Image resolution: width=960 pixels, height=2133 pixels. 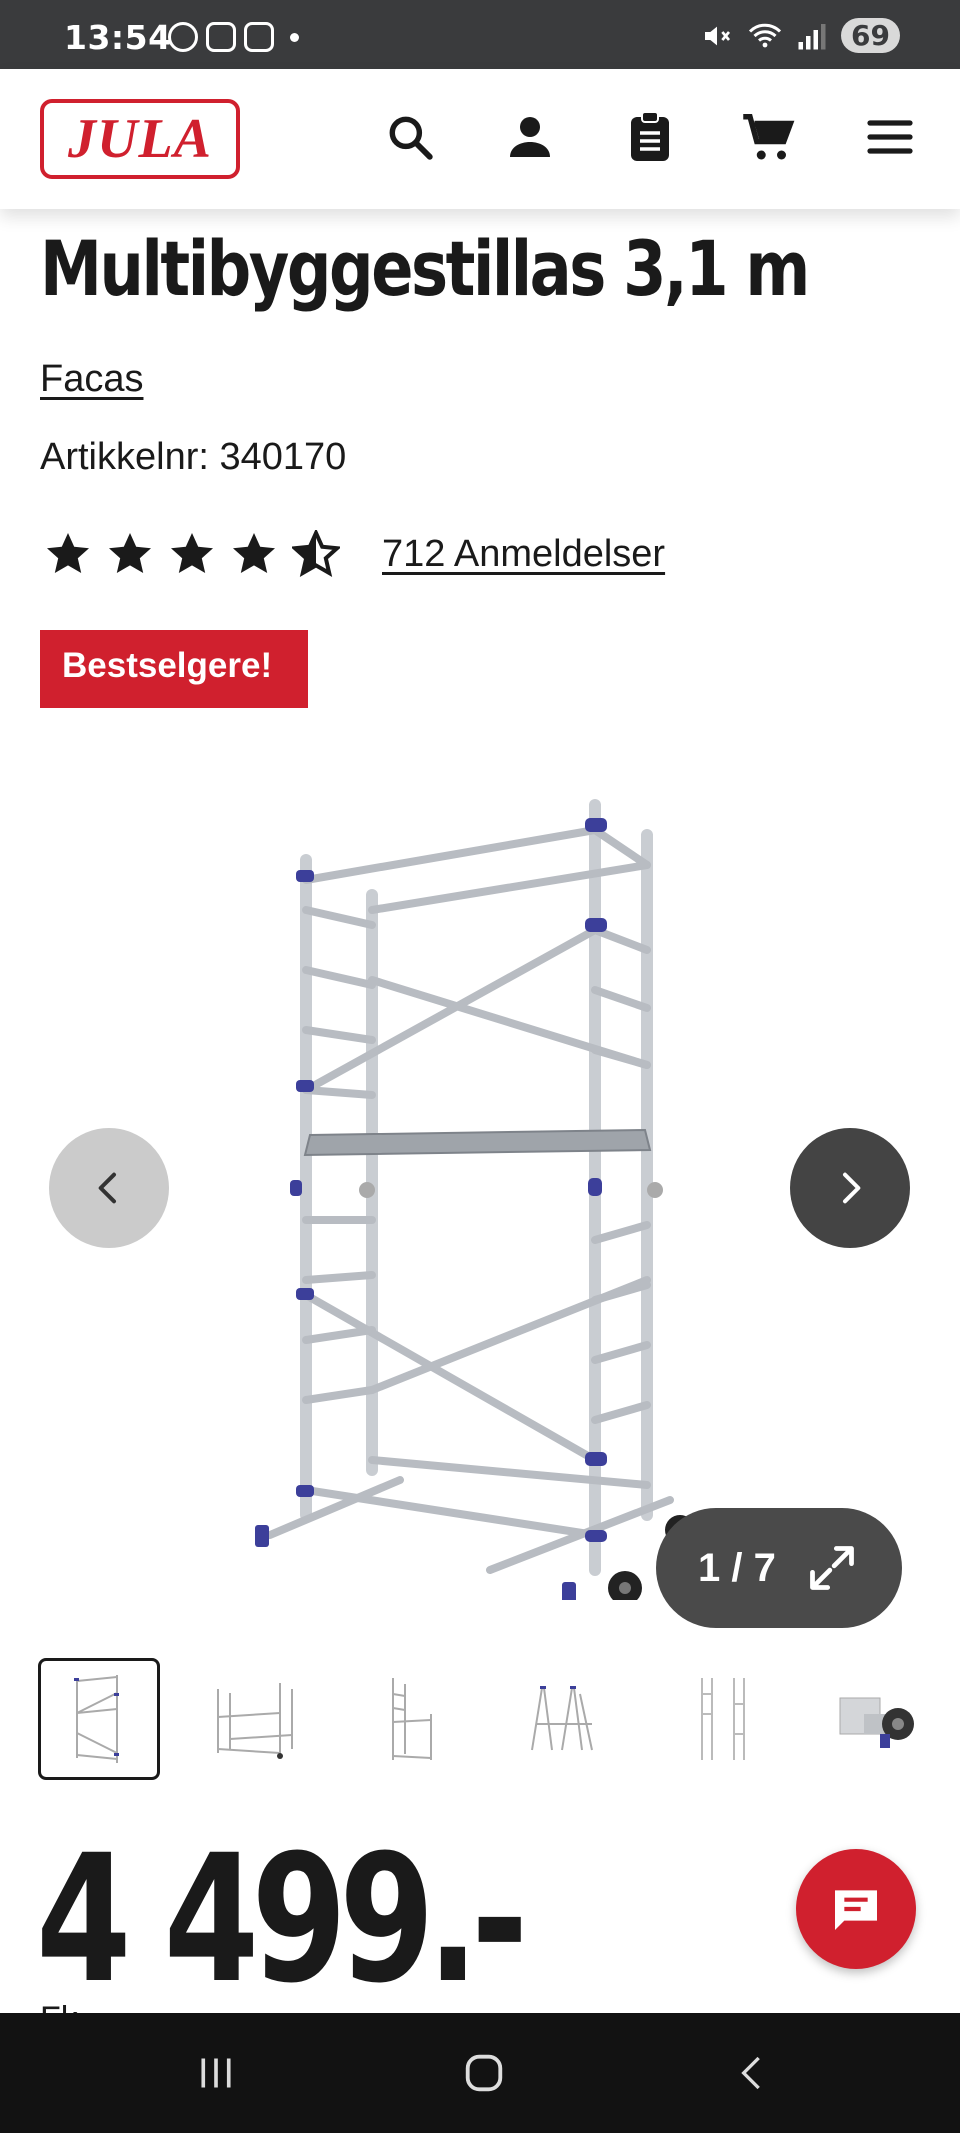 I want to click on wifi-icon, so click(x=765, y=35).